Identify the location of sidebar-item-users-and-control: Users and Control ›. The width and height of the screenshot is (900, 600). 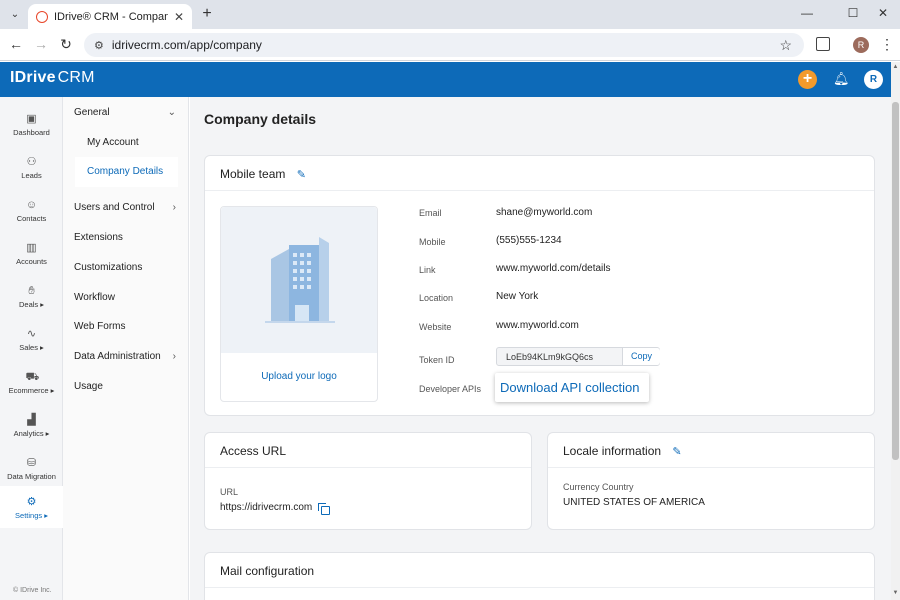
(129, 207).